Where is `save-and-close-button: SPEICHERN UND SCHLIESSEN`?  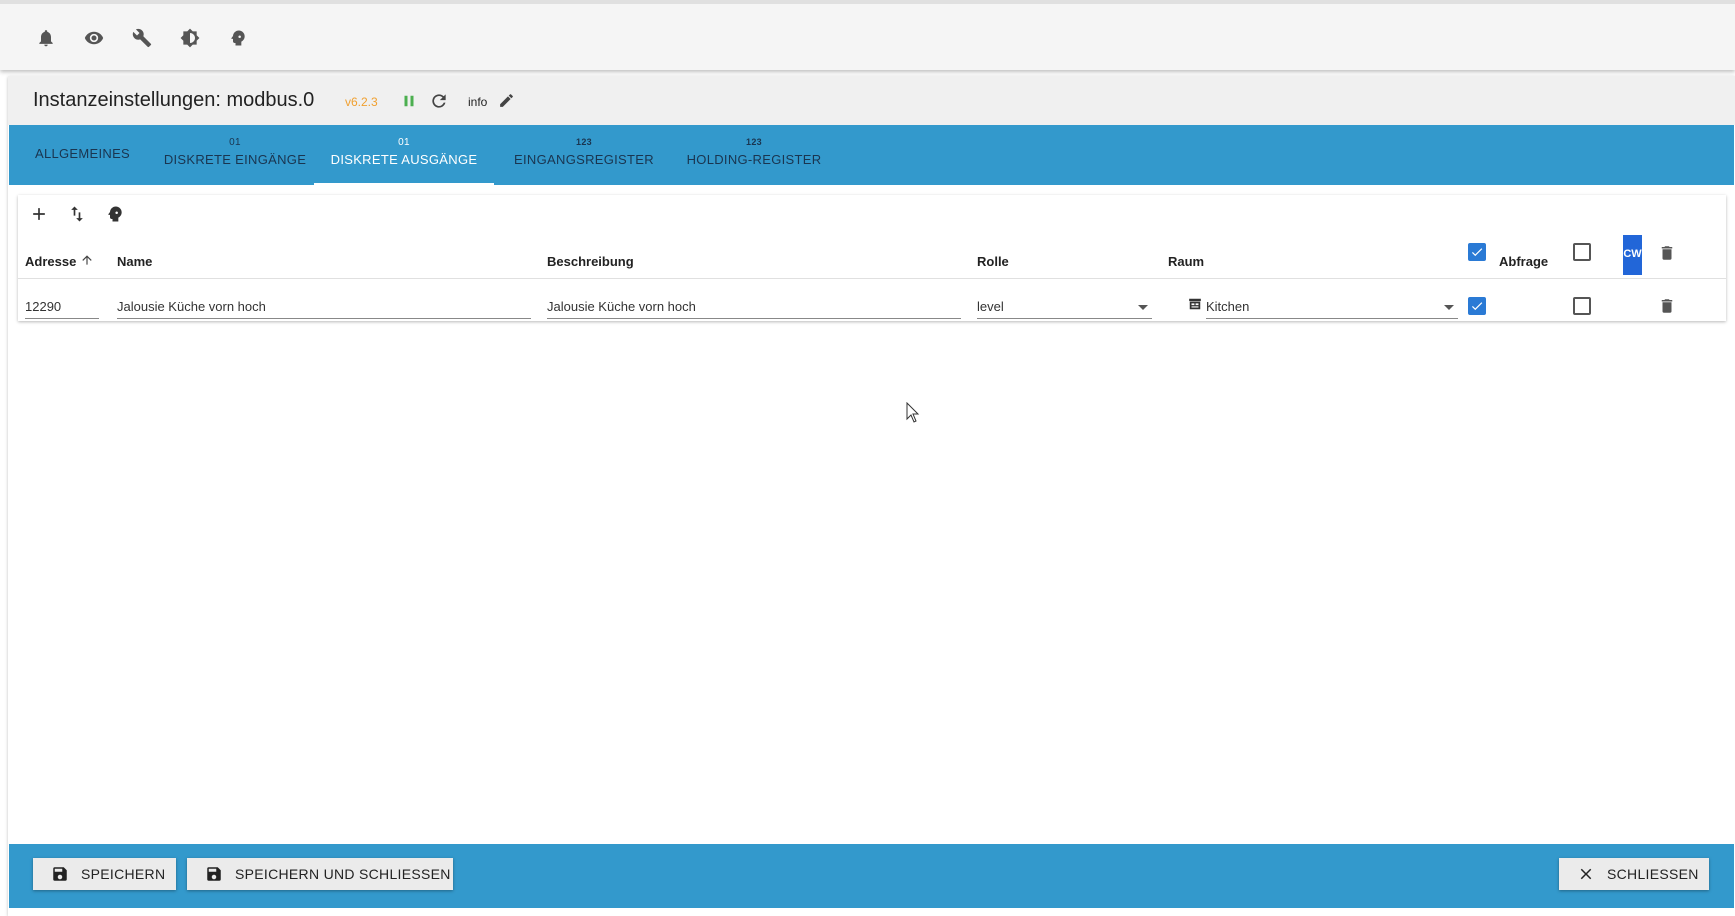 save-and-close-button: SPEICHERN UND SCHLIESSEN is located at coordinates (320, 874).